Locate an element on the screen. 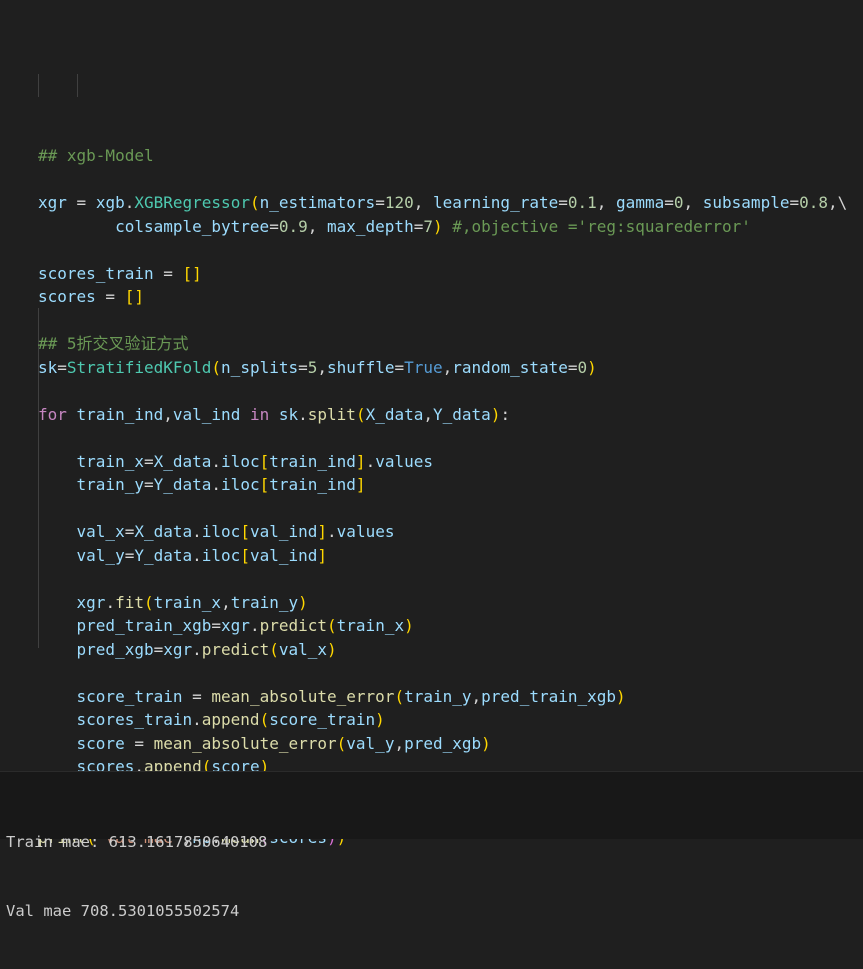 Image resolution: width=863 pixels, height=969 pixels. code-token: : is located at coordinates (505, 414).